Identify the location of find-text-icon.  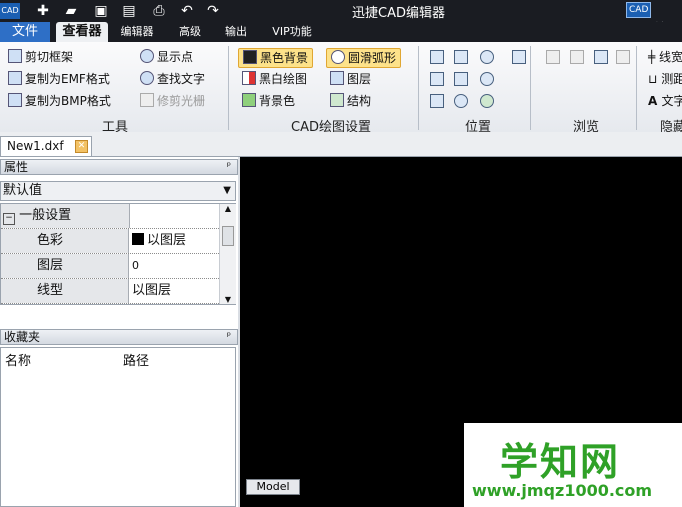
(147, 78).